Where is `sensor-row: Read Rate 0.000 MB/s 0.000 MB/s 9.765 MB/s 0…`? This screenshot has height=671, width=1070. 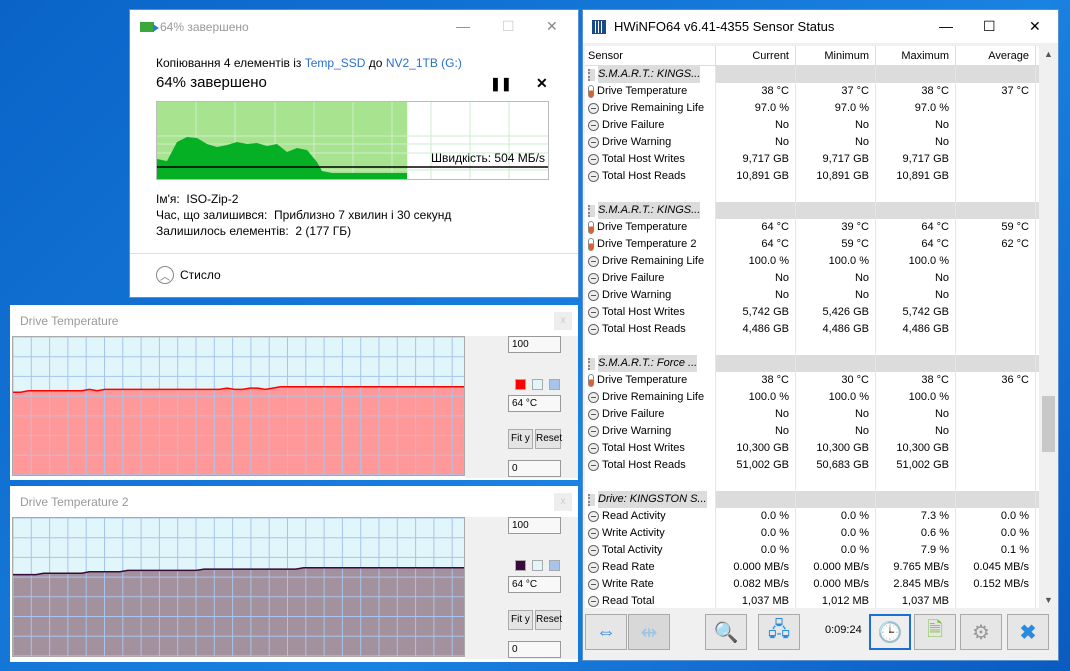
sensor-row: Read Rate 0.000 MB/s 0.000 MB/s 9.765 MB/s 0… is located at coordinates (812, 567).